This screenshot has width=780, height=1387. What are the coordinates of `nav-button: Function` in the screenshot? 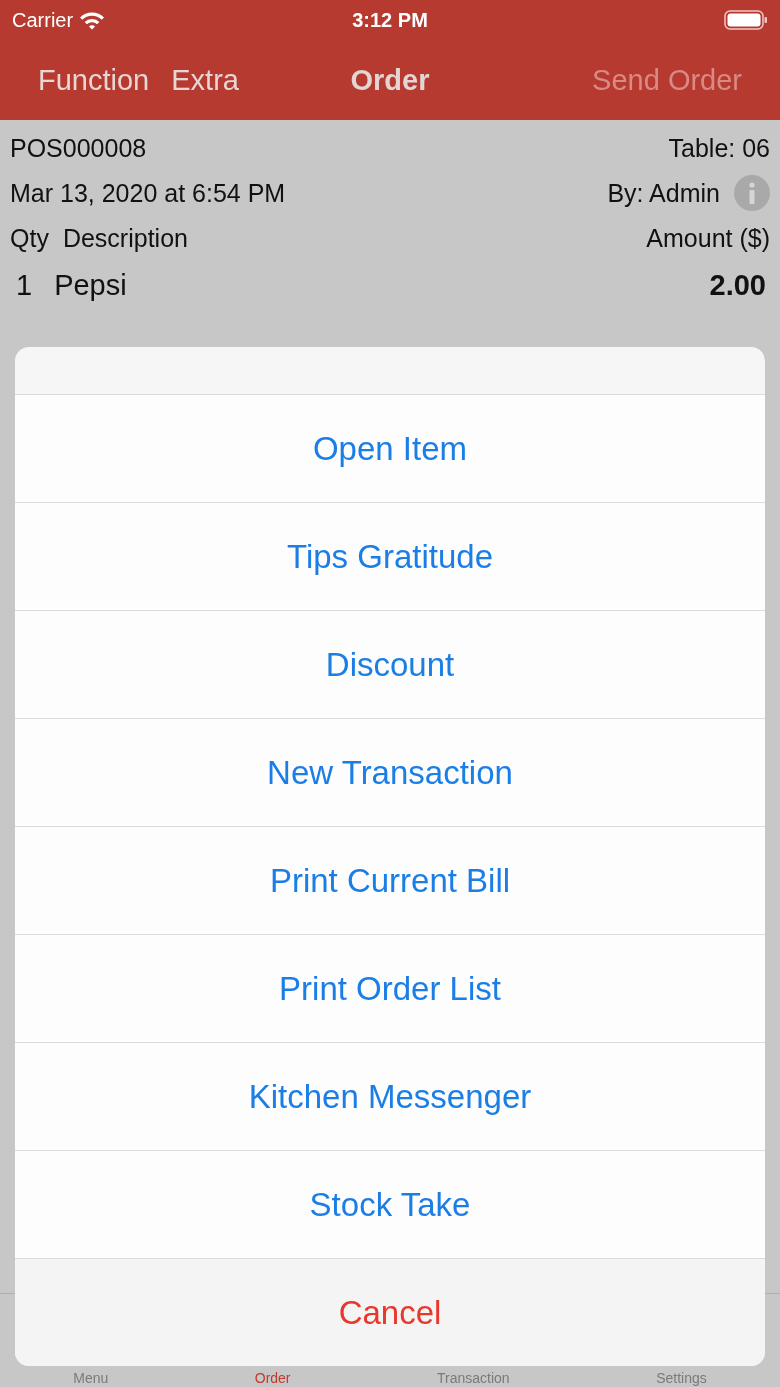 It's located at (94, 80).